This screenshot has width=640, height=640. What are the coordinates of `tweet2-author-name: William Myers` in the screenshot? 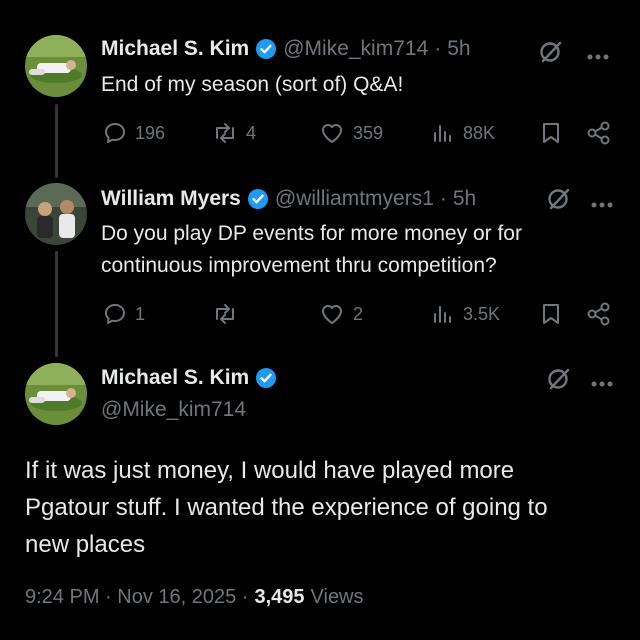 It's located at (171, 199).